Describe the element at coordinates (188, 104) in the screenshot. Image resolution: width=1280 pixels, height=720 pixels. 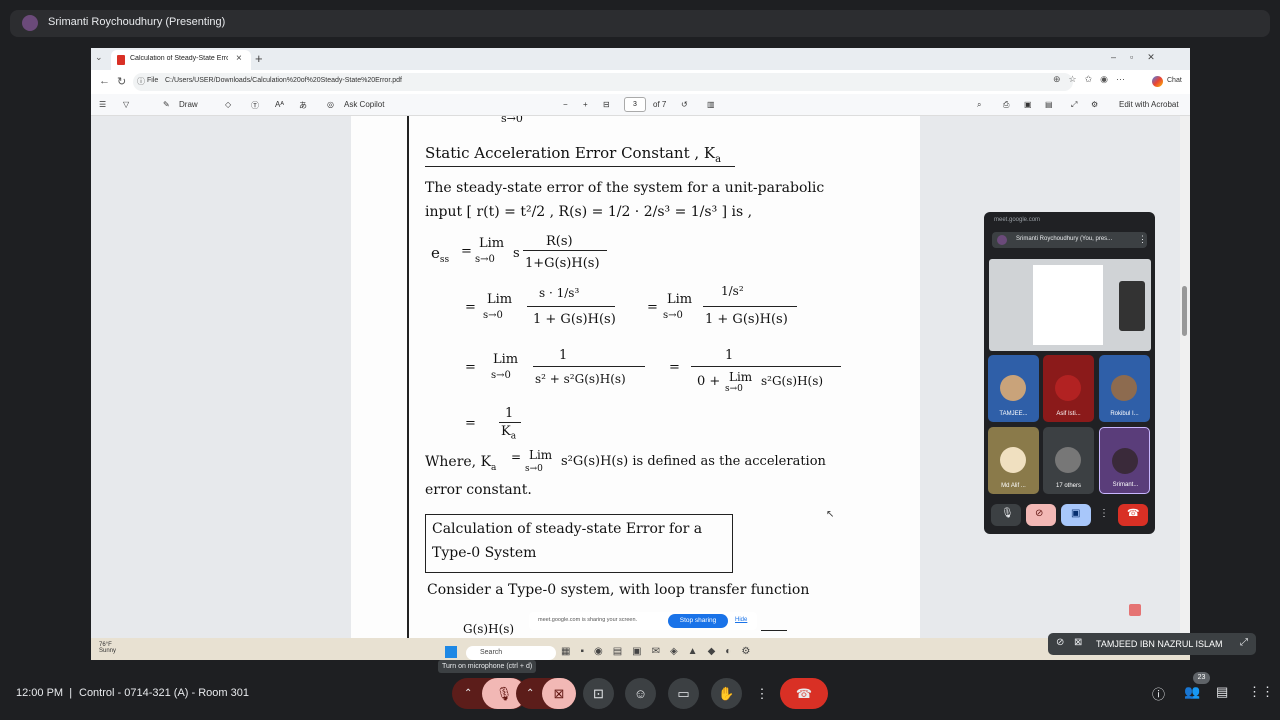
I see `draw-button: Draw` at that location.